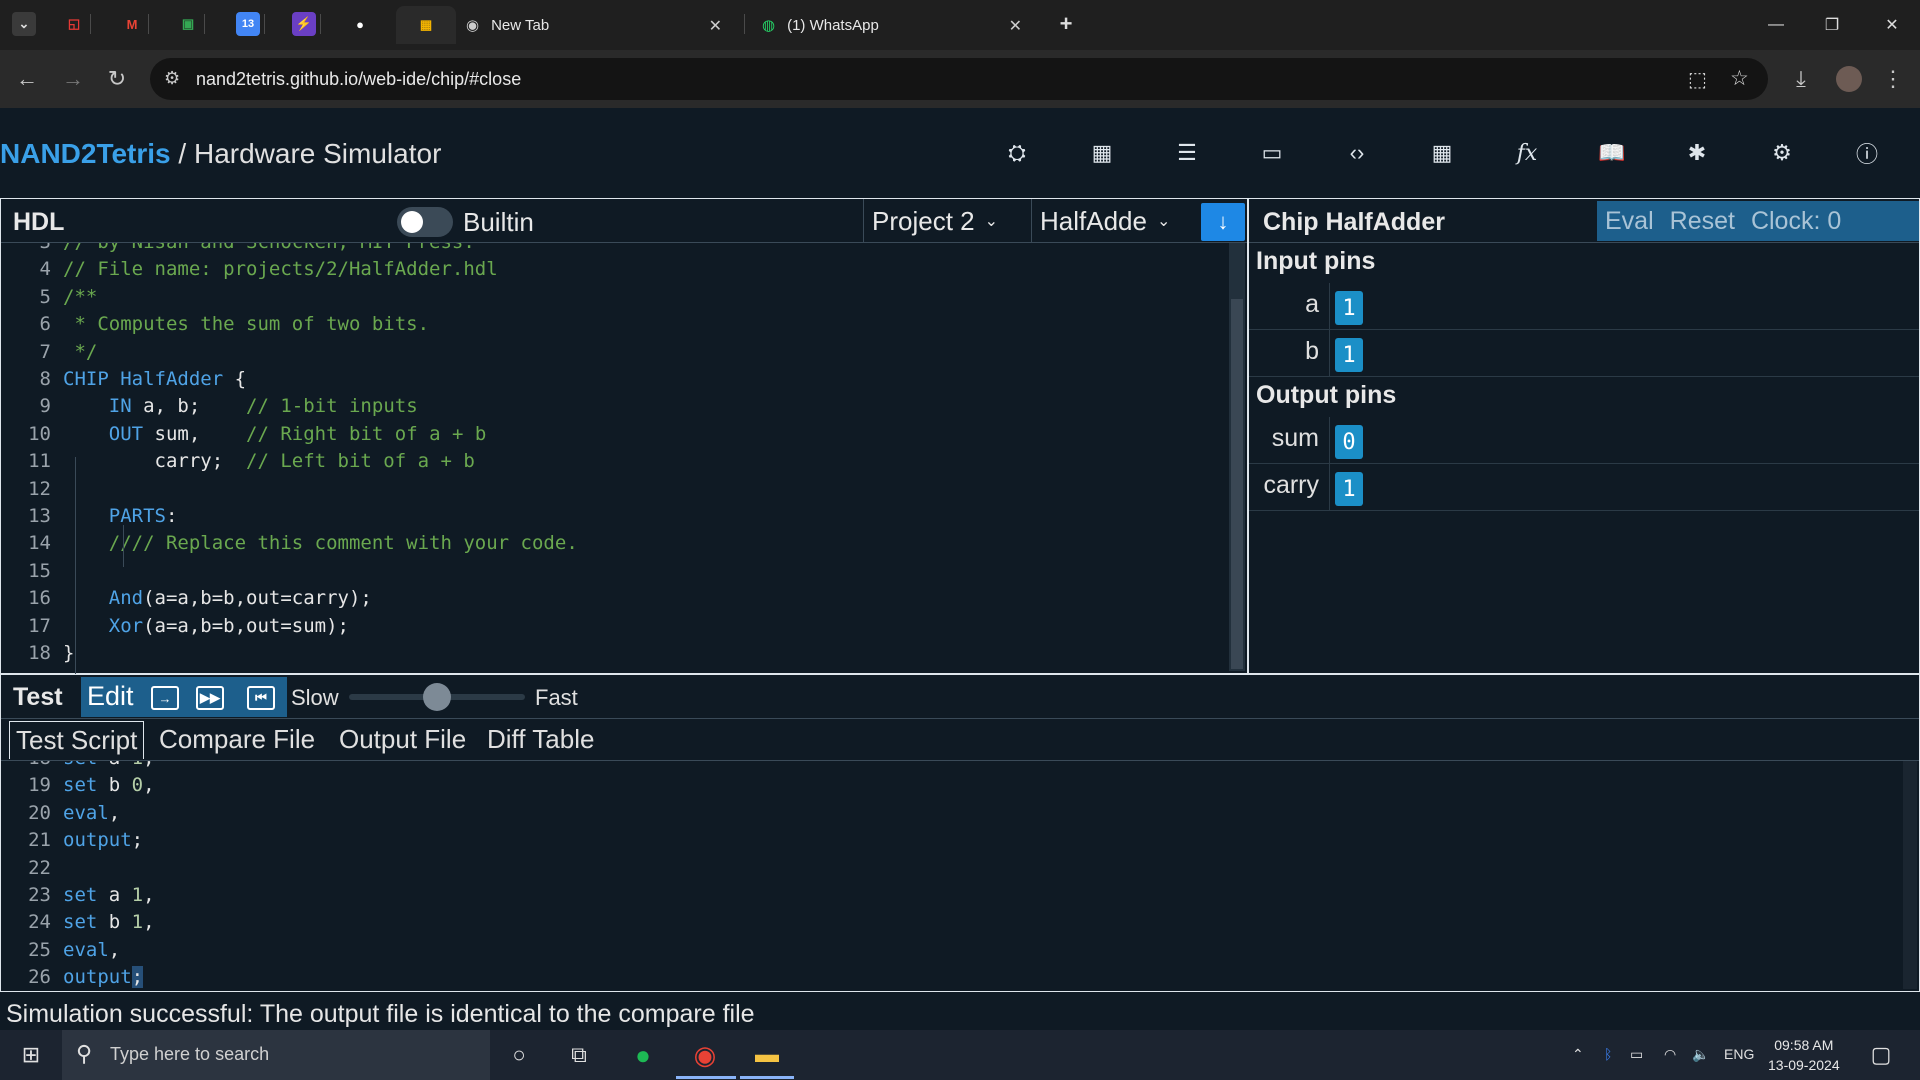 The height and width of the screenshot is (1080, 1920). I want to click on install-app-icon: ⬚, so click(1697, 79).